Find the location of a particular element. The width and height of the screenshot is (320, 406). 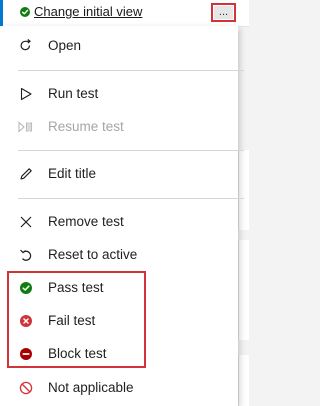

passed-status-icon is located at coordinates (25, 12).